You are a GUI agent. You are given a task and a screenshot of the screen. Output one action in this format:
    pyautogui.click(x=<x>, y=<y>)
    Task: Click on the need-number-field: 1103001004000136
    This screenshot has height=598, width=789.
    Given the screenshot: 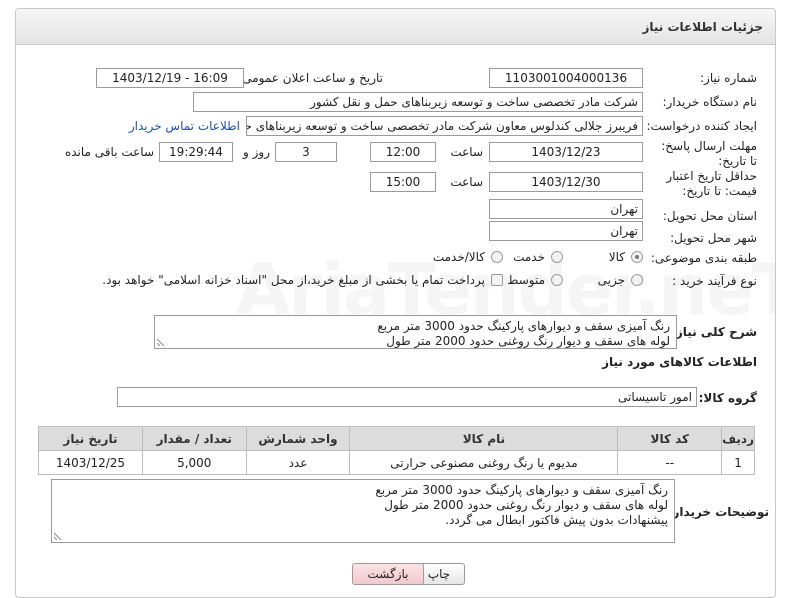 What is the action you would take?
    pyautogui.click(x=566, y=78)
    